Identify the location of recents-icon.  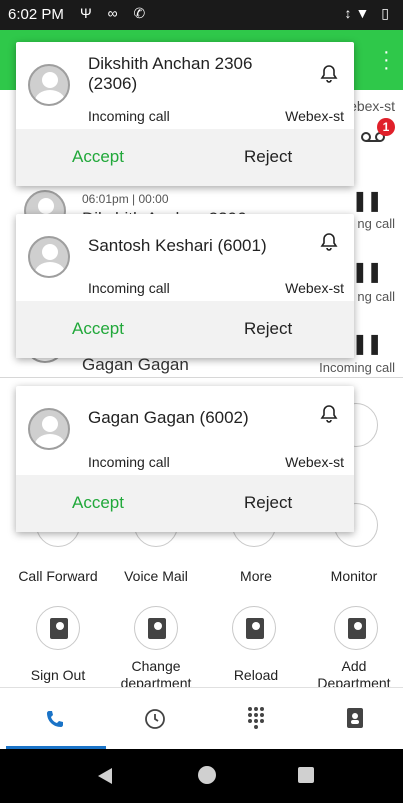
(306, 775).